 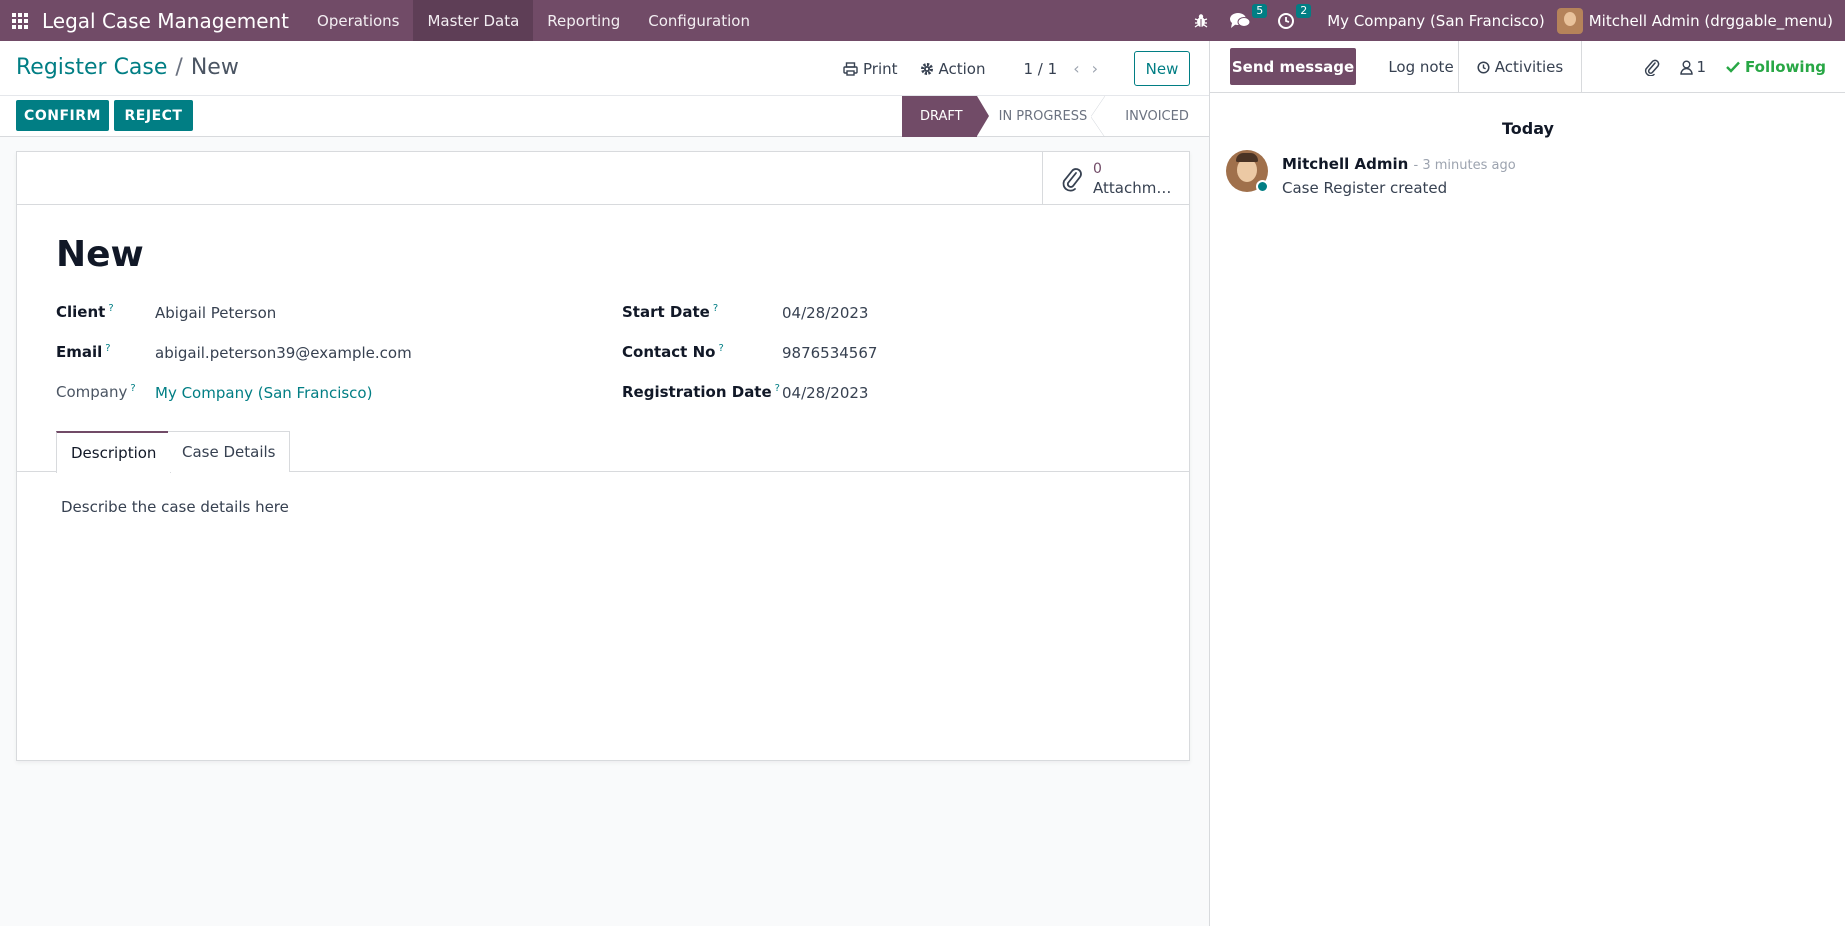 I want to click on action-label: Action, so click(x=962, y=68).